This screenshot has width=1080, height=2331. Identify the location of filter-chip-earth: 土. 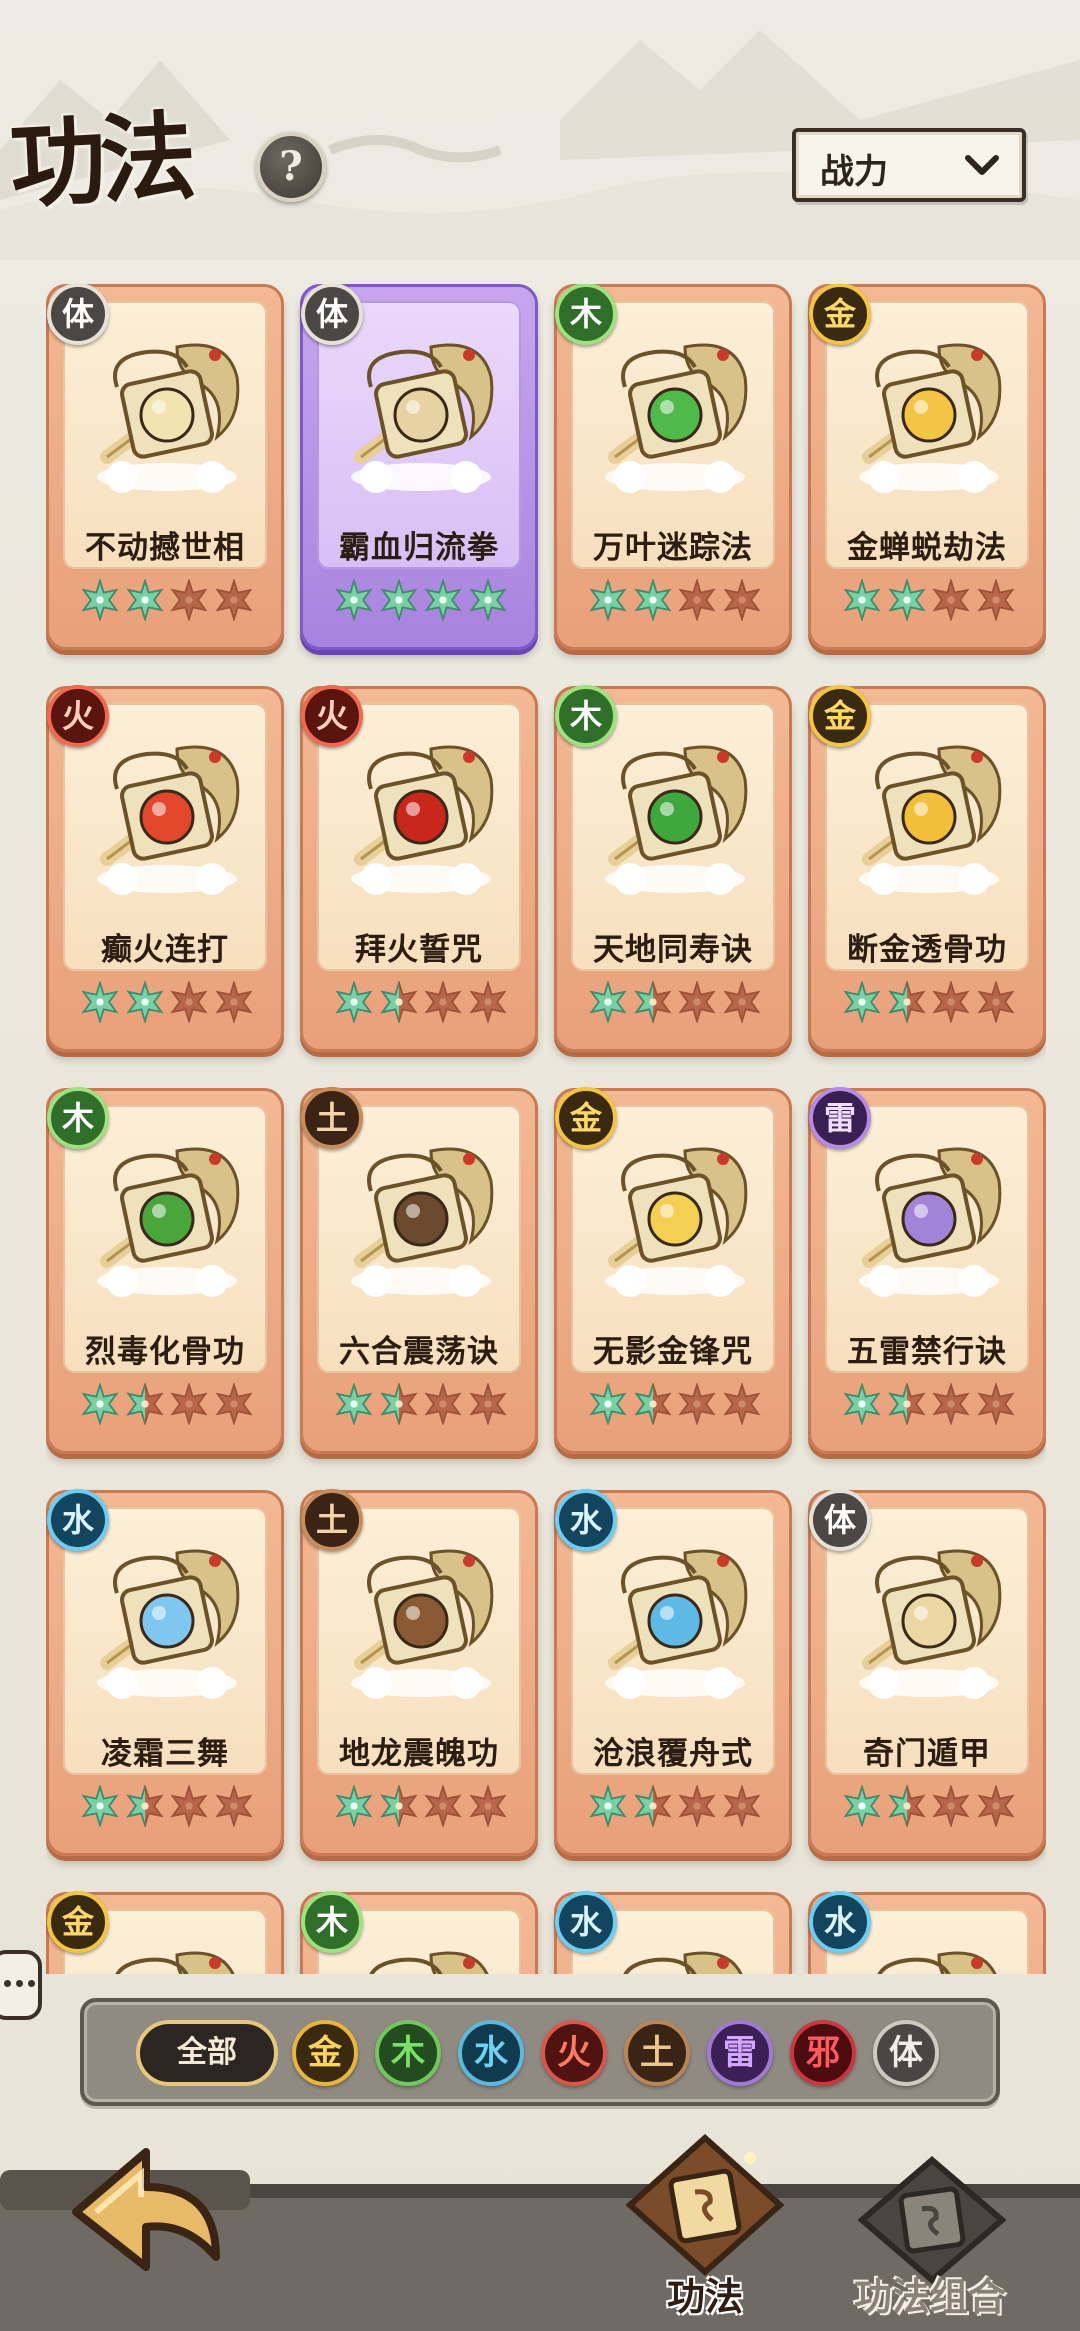
(657, 2053).